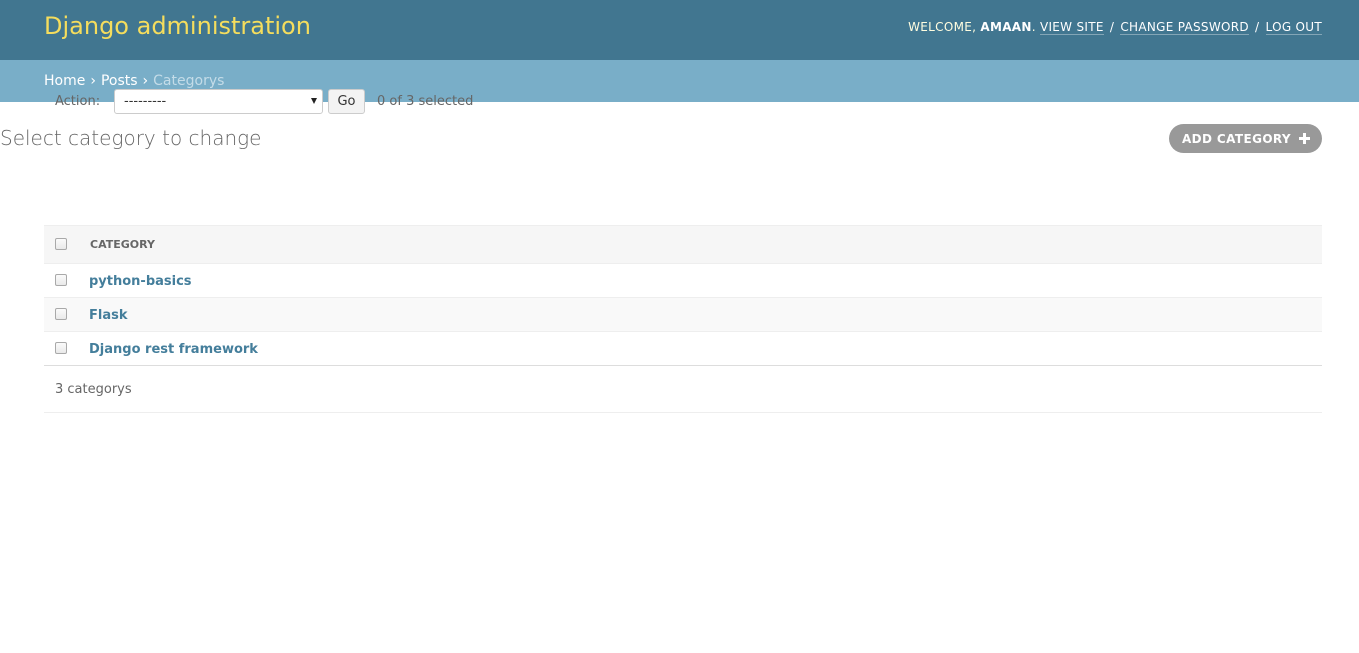 The width and height of the screenshot is (1359, 653). I want to click on actions-bar: Action: --------- Go 0 of 3 selected, so click(683, 101).